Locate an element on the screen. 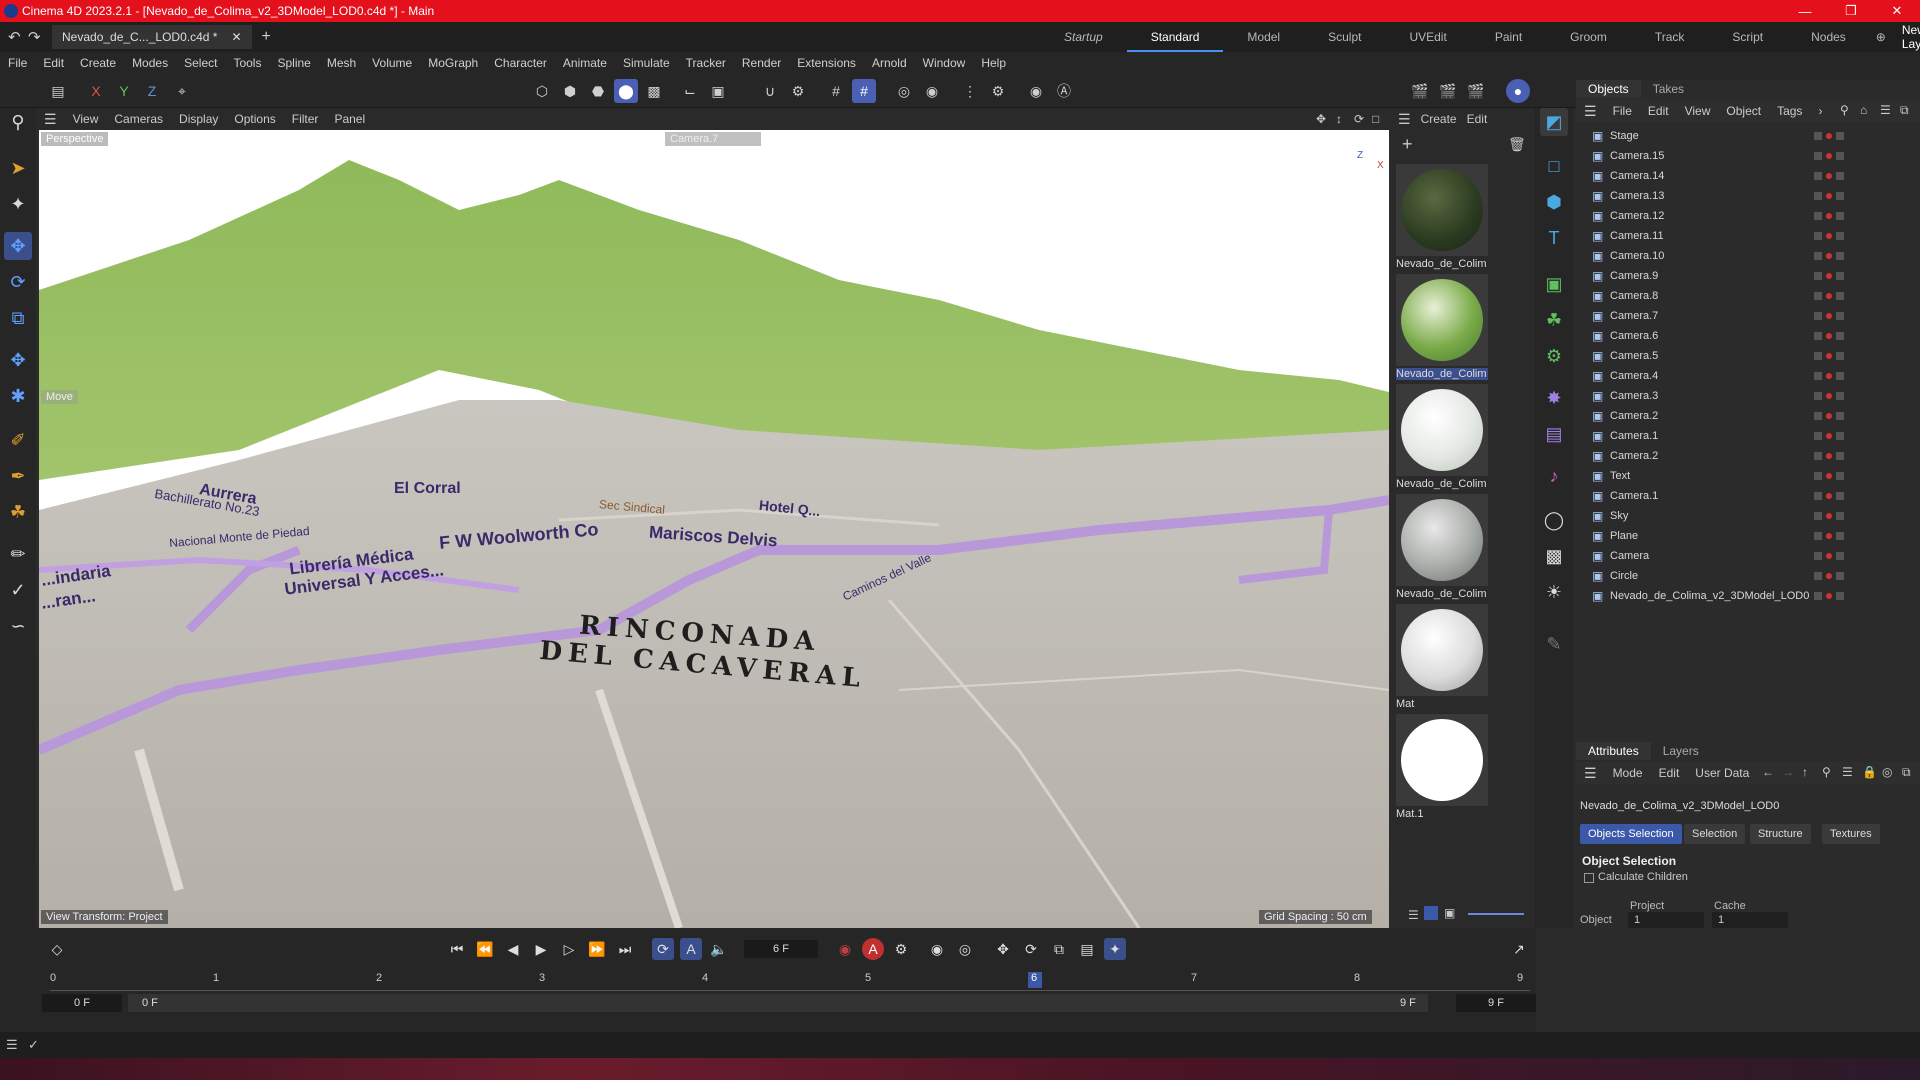 Image resolution: width=1920 pixels, height=1080 pixels. add-tab-icon: + is located at coordinates (266, 37).